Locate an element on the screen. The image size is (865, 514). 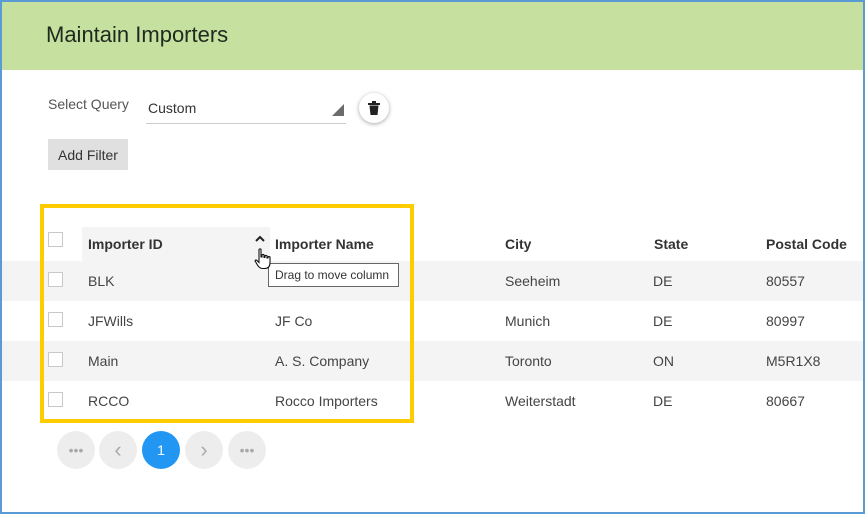
postal-code-cell: M5R1X8 is located at coordinates (793, 361).